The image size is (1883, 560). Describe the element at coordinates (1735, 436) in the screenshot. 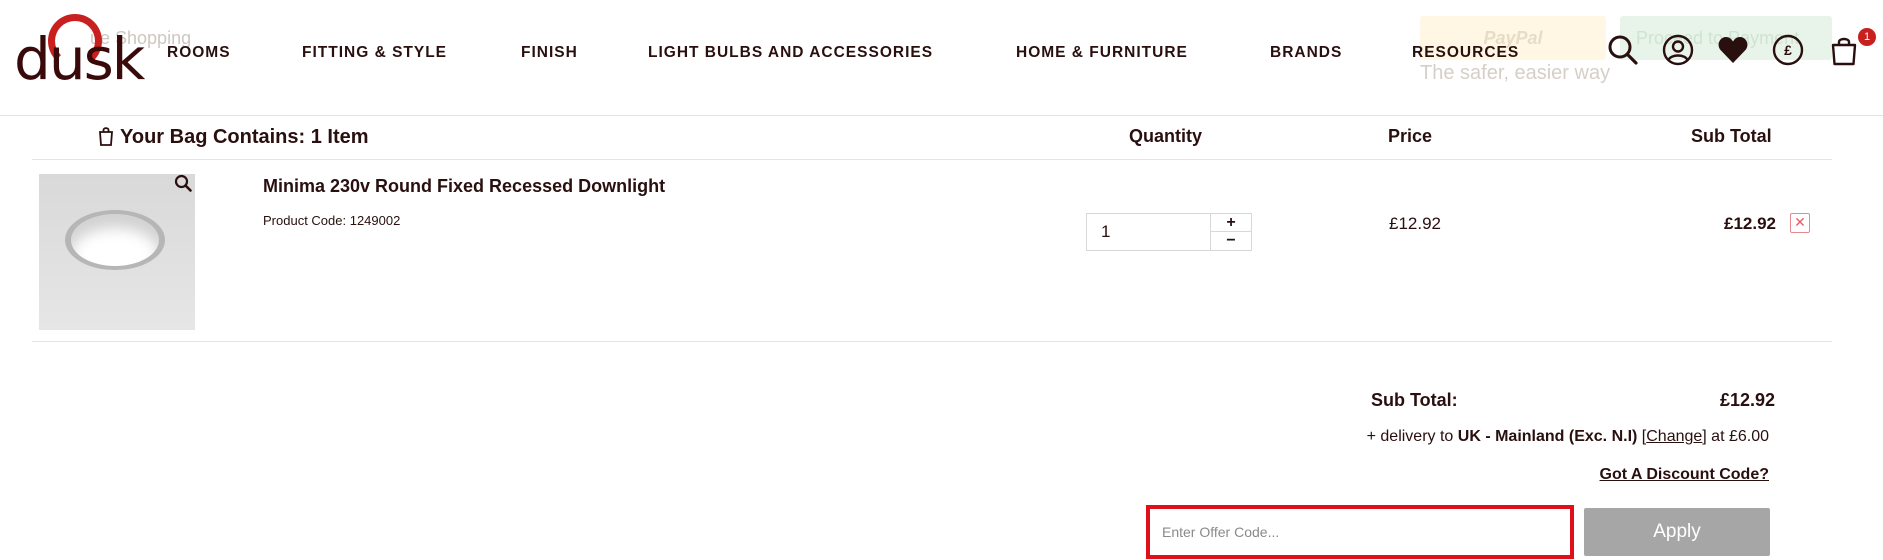

I see `delivery-cost: ] at £6.00` at that location.